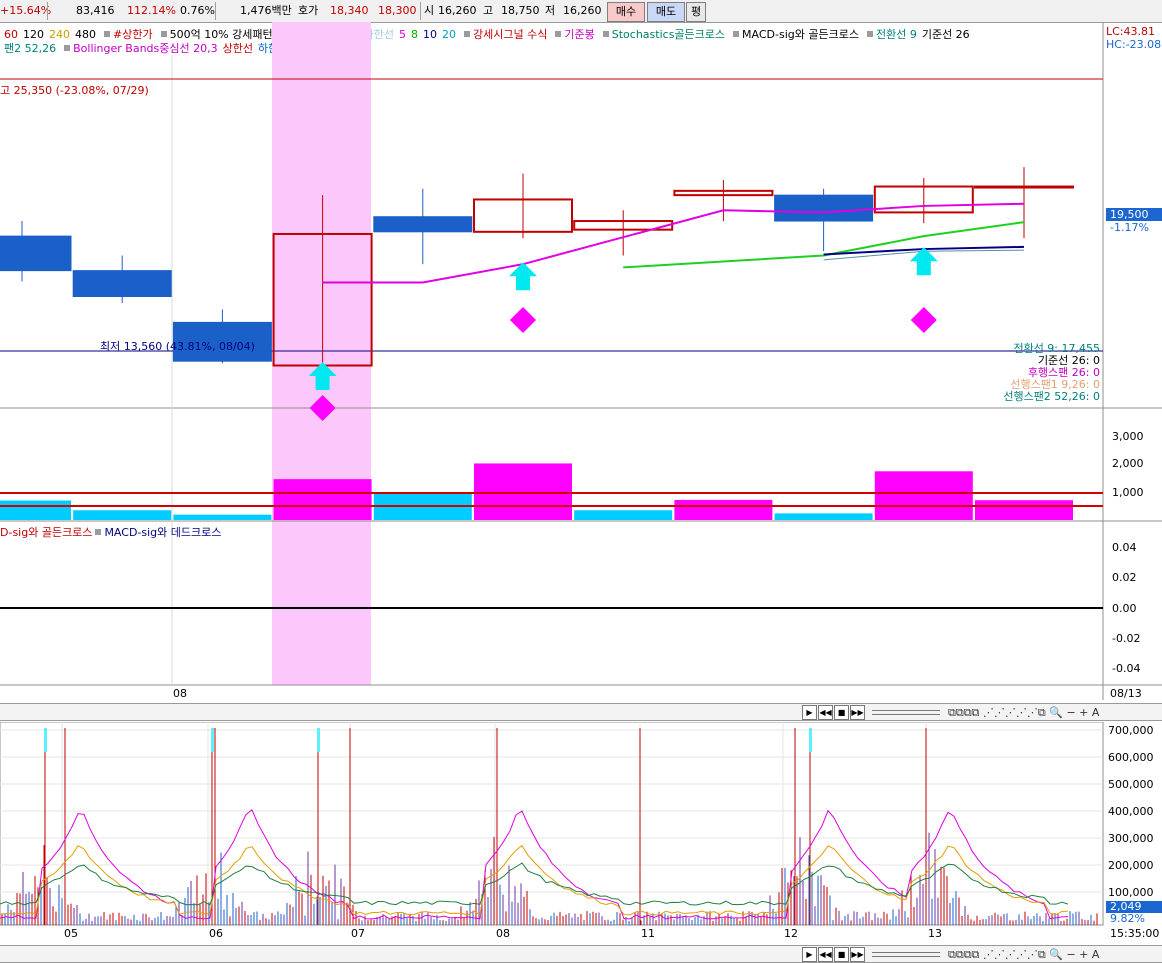  What do you see at coordinates (581, 954) in the screenshot?
I see `intraday-scroll-bar: ▶ ◀◀ ■ ▶▶ ⧉⧉⧉⧉ ⋰⋰⋰⋰⋰⧉ 🔍 − + A` at bounding box center [581, 954].